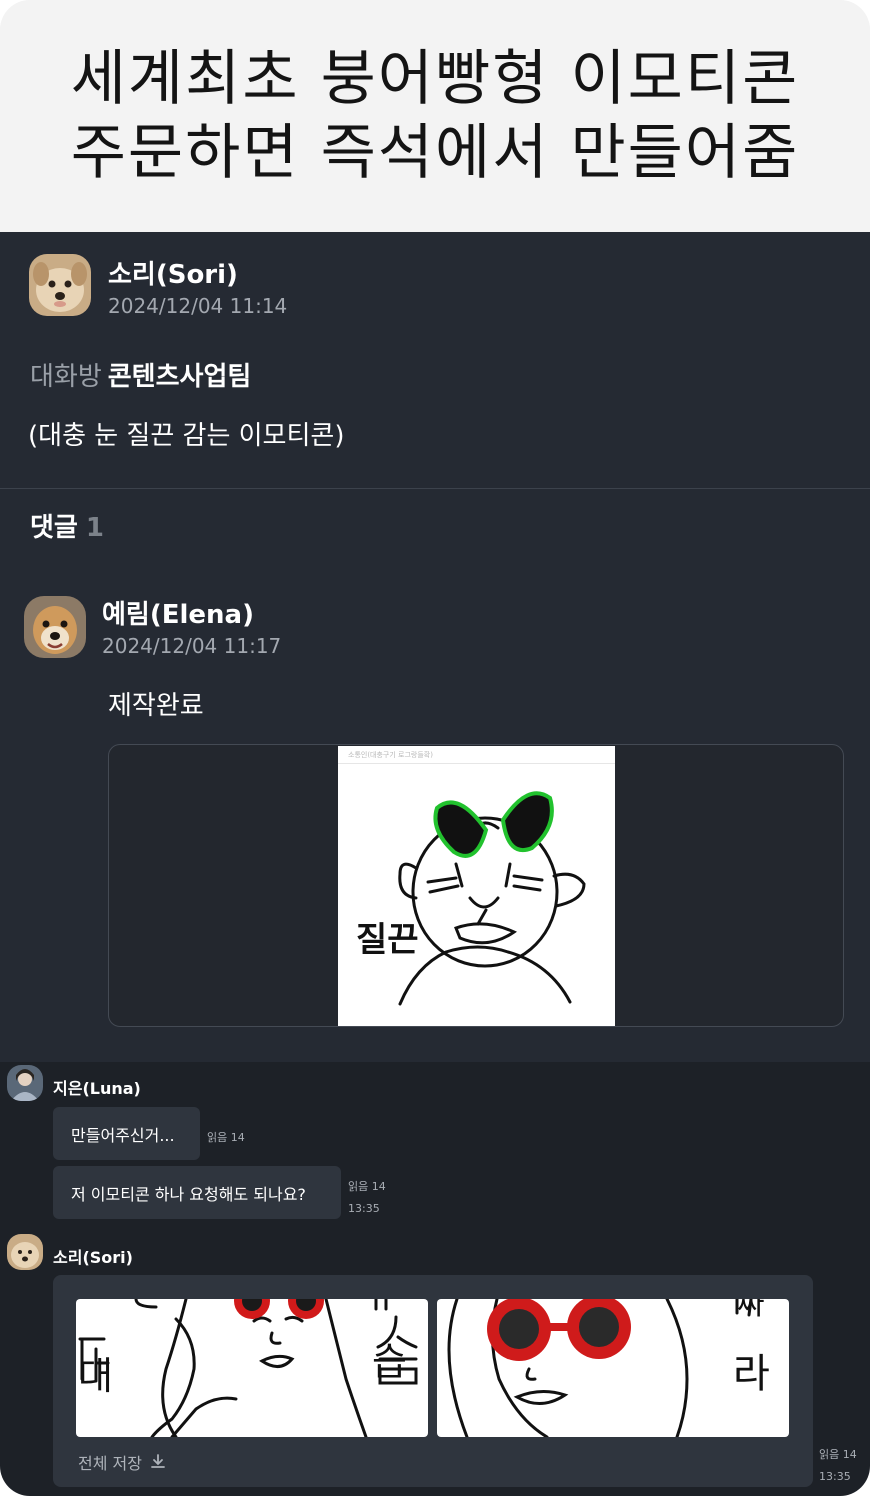  What do you see at coordinates (186, 436) in the screenshot?
I see `post-body: (대충 눈 질끈 감는 이모티콘)` at bounding box center [186, 436].